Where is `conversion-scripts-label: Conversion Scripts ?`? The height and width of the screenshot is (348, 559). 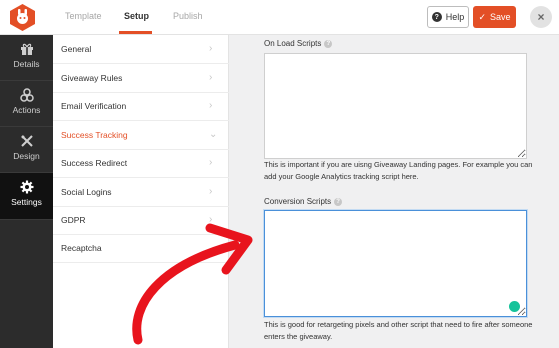
conversion-scripts-label: Conversion Scripts ? is located at coordinates (303, 201).